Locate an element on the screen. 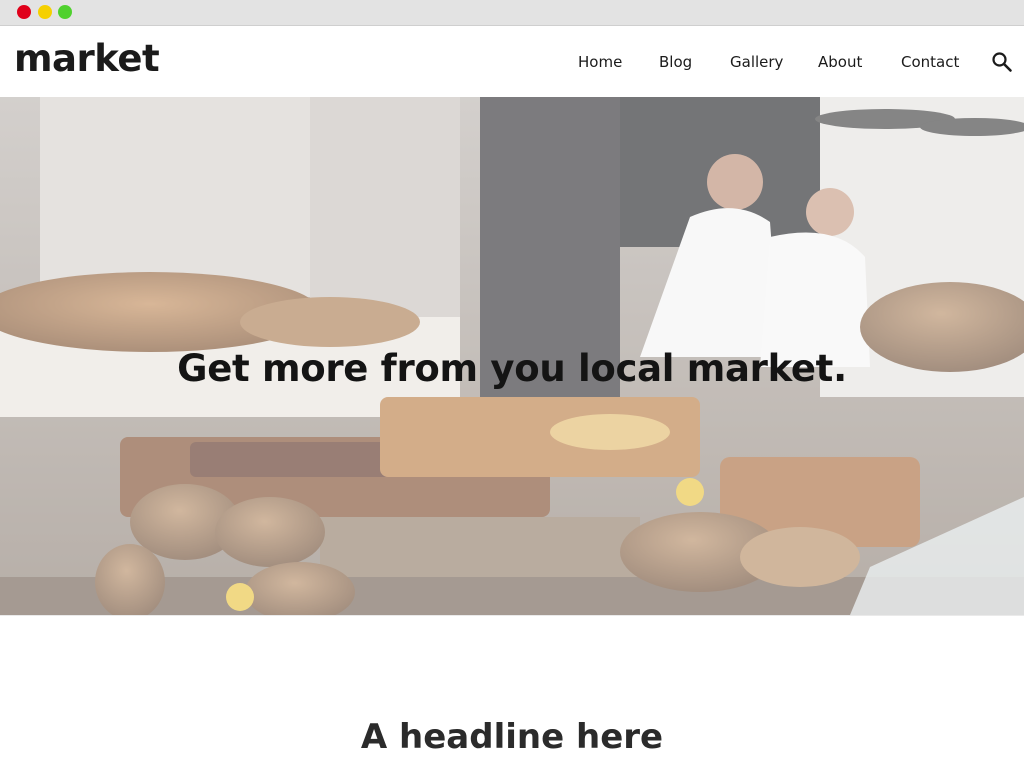 This screenshot has height=768, width=1024. section-headline: A headline here is located at coordinates (512, 737).